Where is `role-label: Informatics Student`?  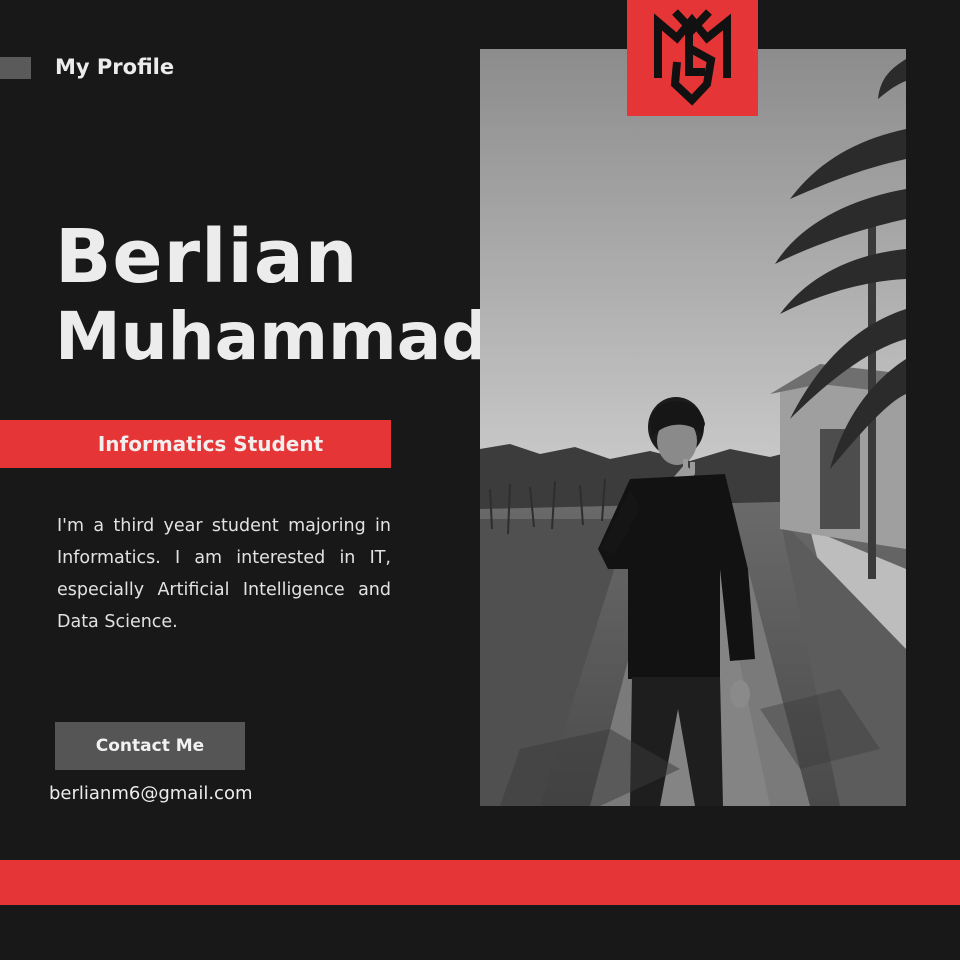 role-label: Informatics Student is located at coordinates (210, 444).